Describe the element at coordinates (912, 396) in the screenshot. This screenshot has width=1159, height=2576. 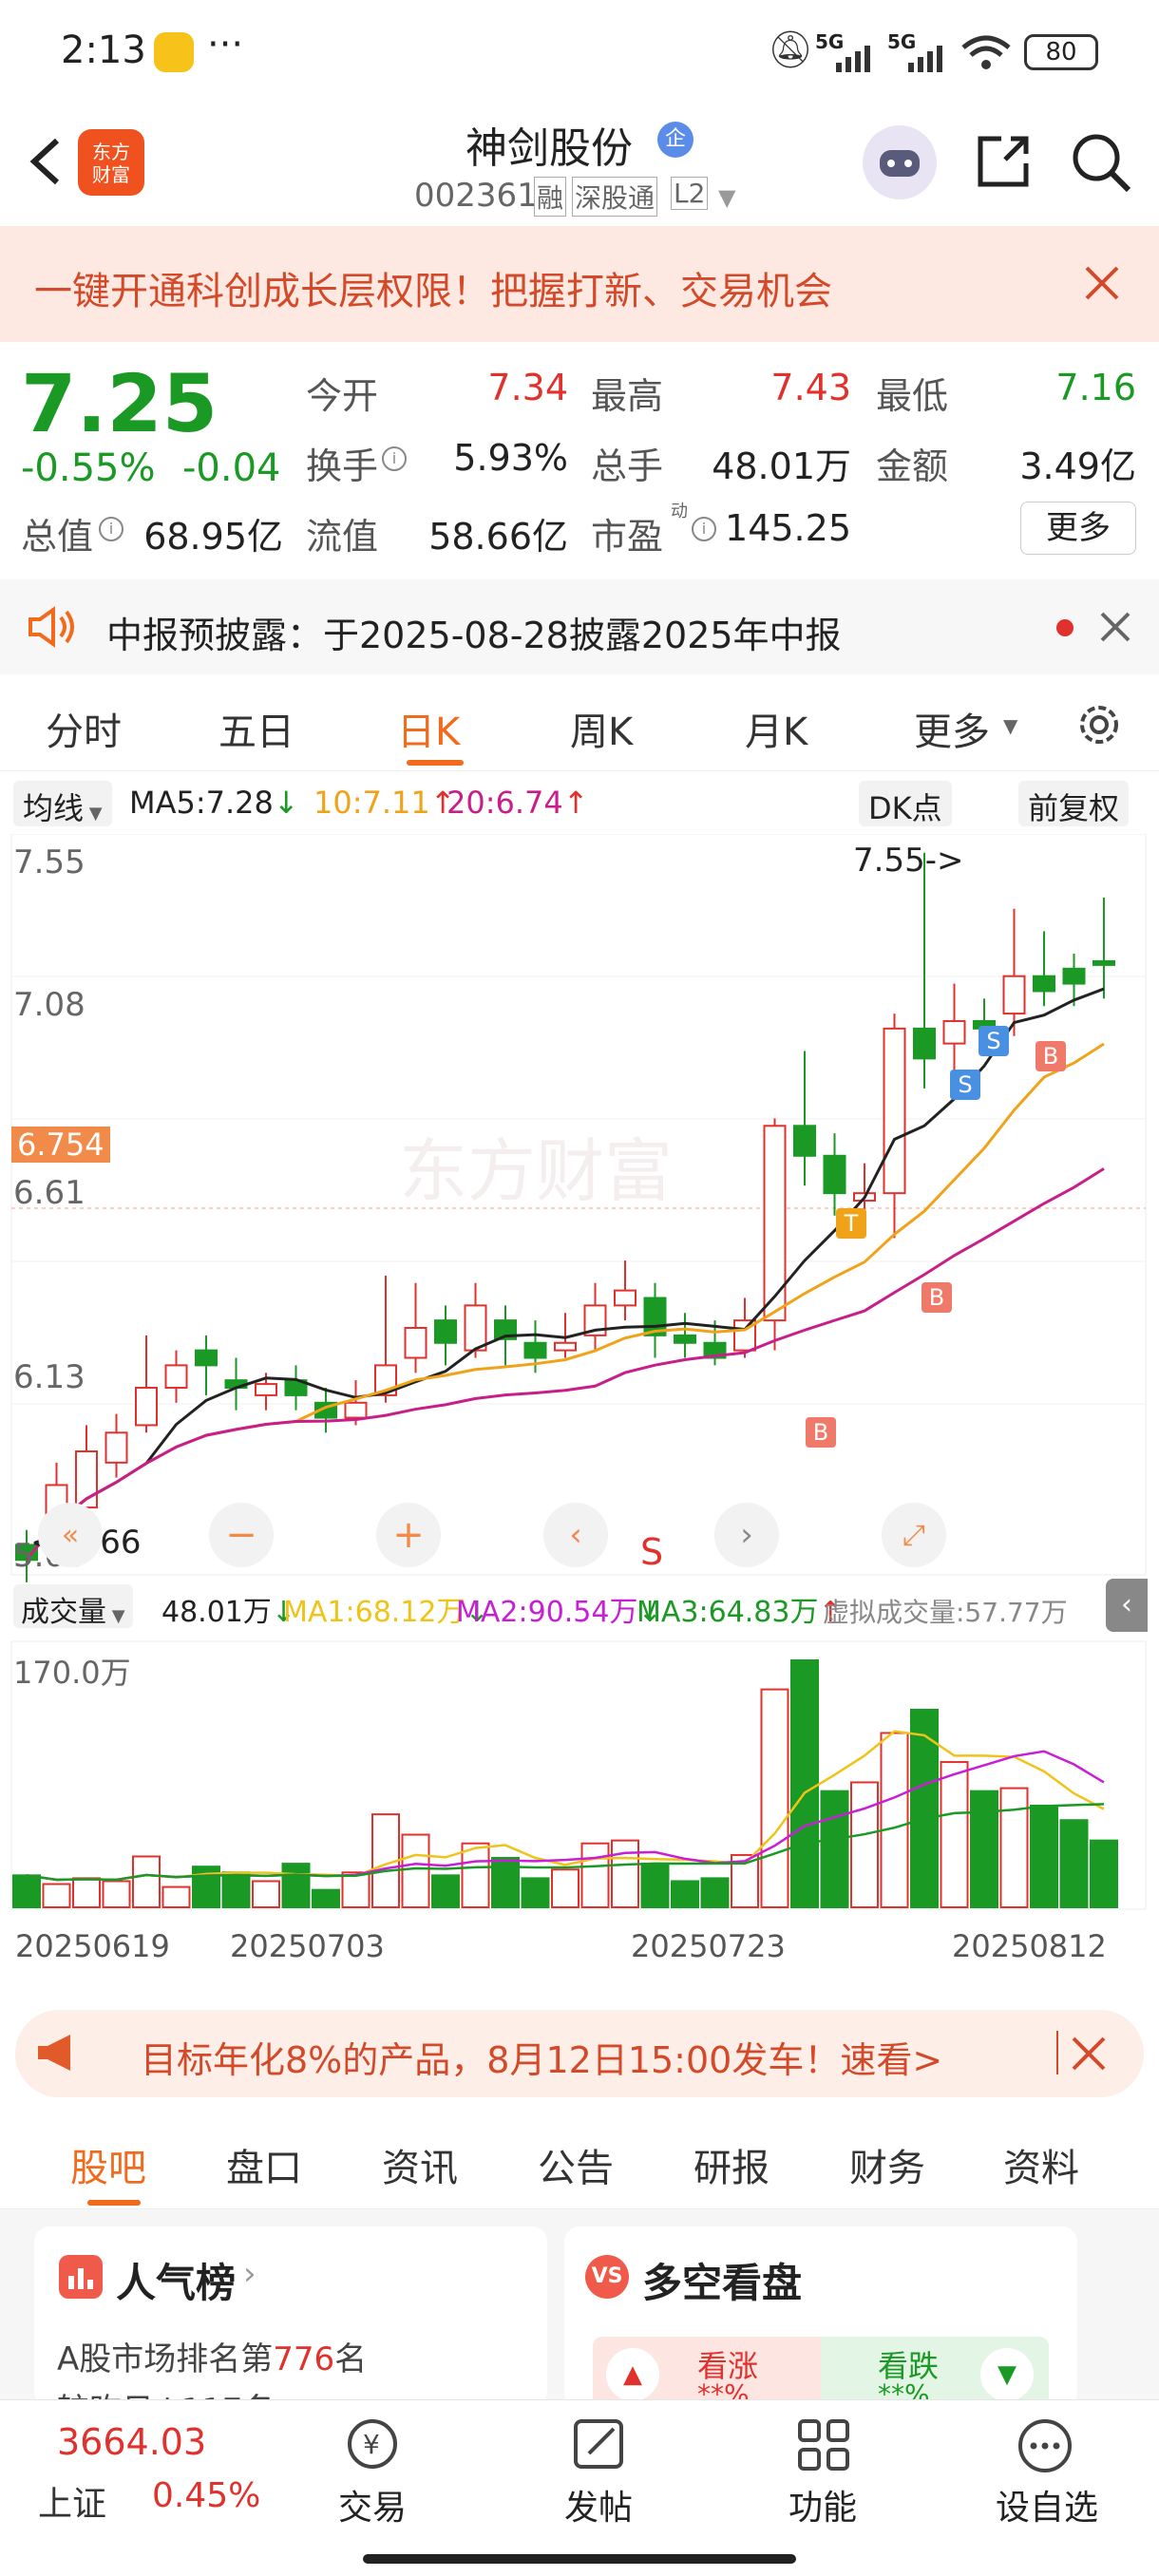
I see `low-label: 最低` at that location.